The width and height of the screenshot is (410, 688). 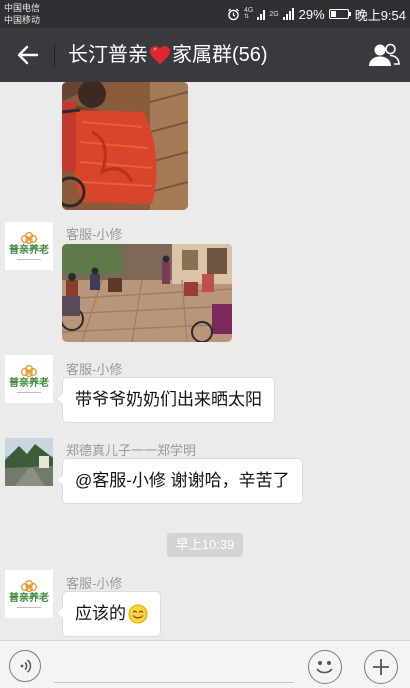 I want to click on status-icons: 4G ⇅ 2G 29% 晚上9:54, so click(x=316, y=14).